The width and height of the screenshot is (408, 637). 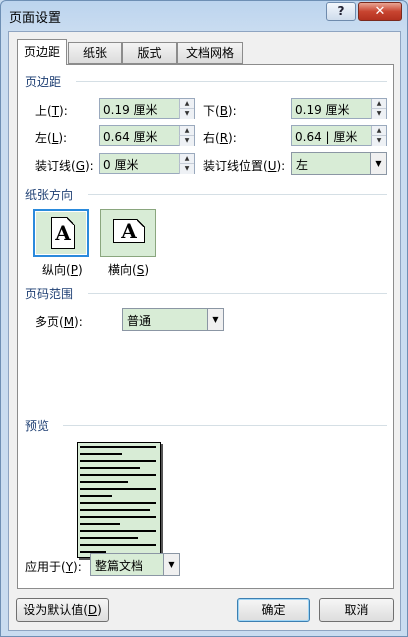 I want to click on portrait-letter: A, so click(x=63, y=233).